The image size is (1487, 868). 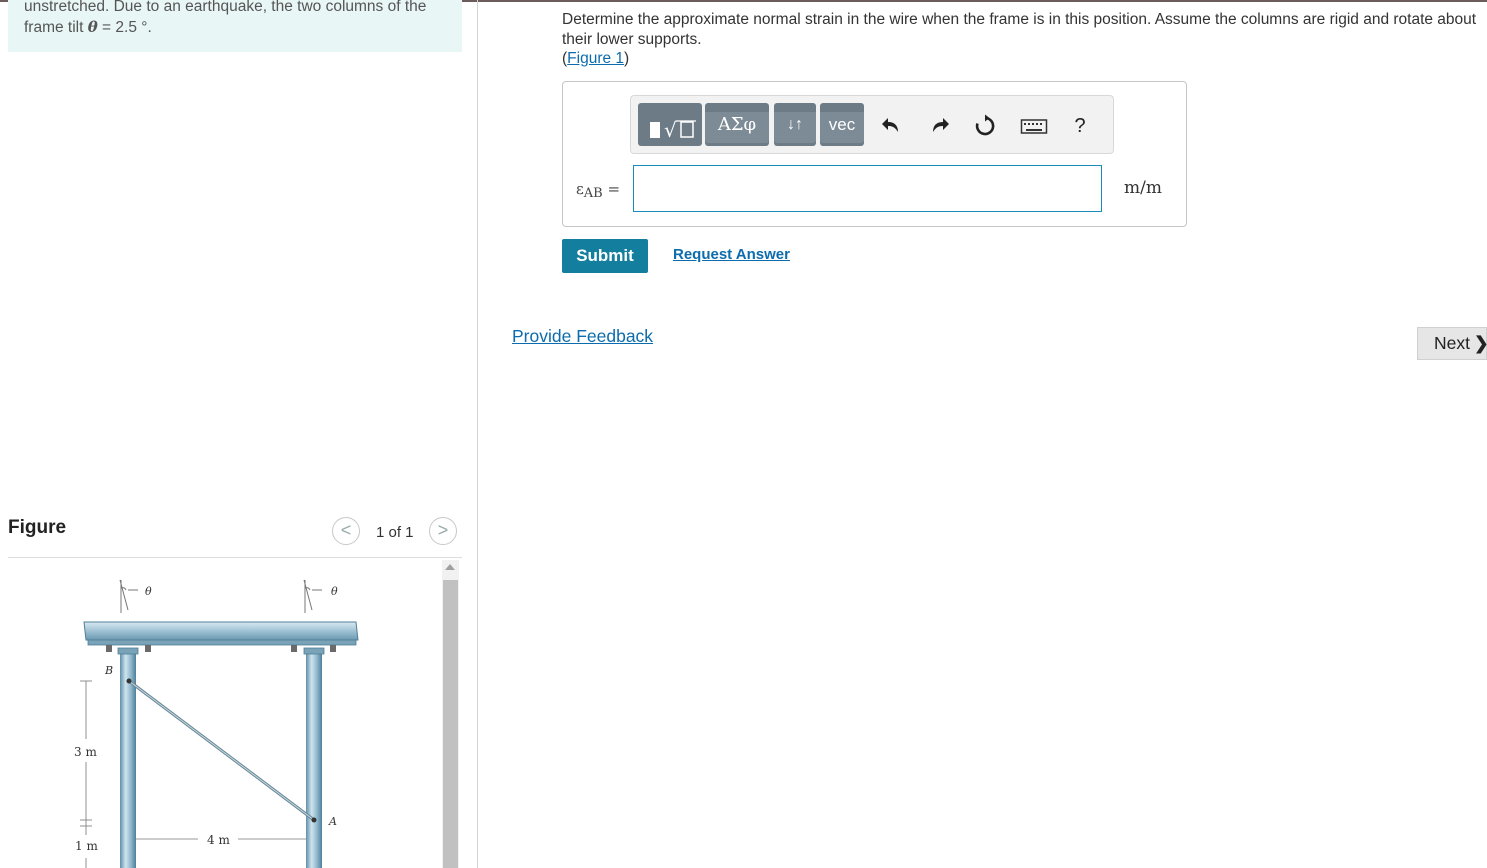 I want to click on arrows-button: ↓↑, so click(x=795, y=124).